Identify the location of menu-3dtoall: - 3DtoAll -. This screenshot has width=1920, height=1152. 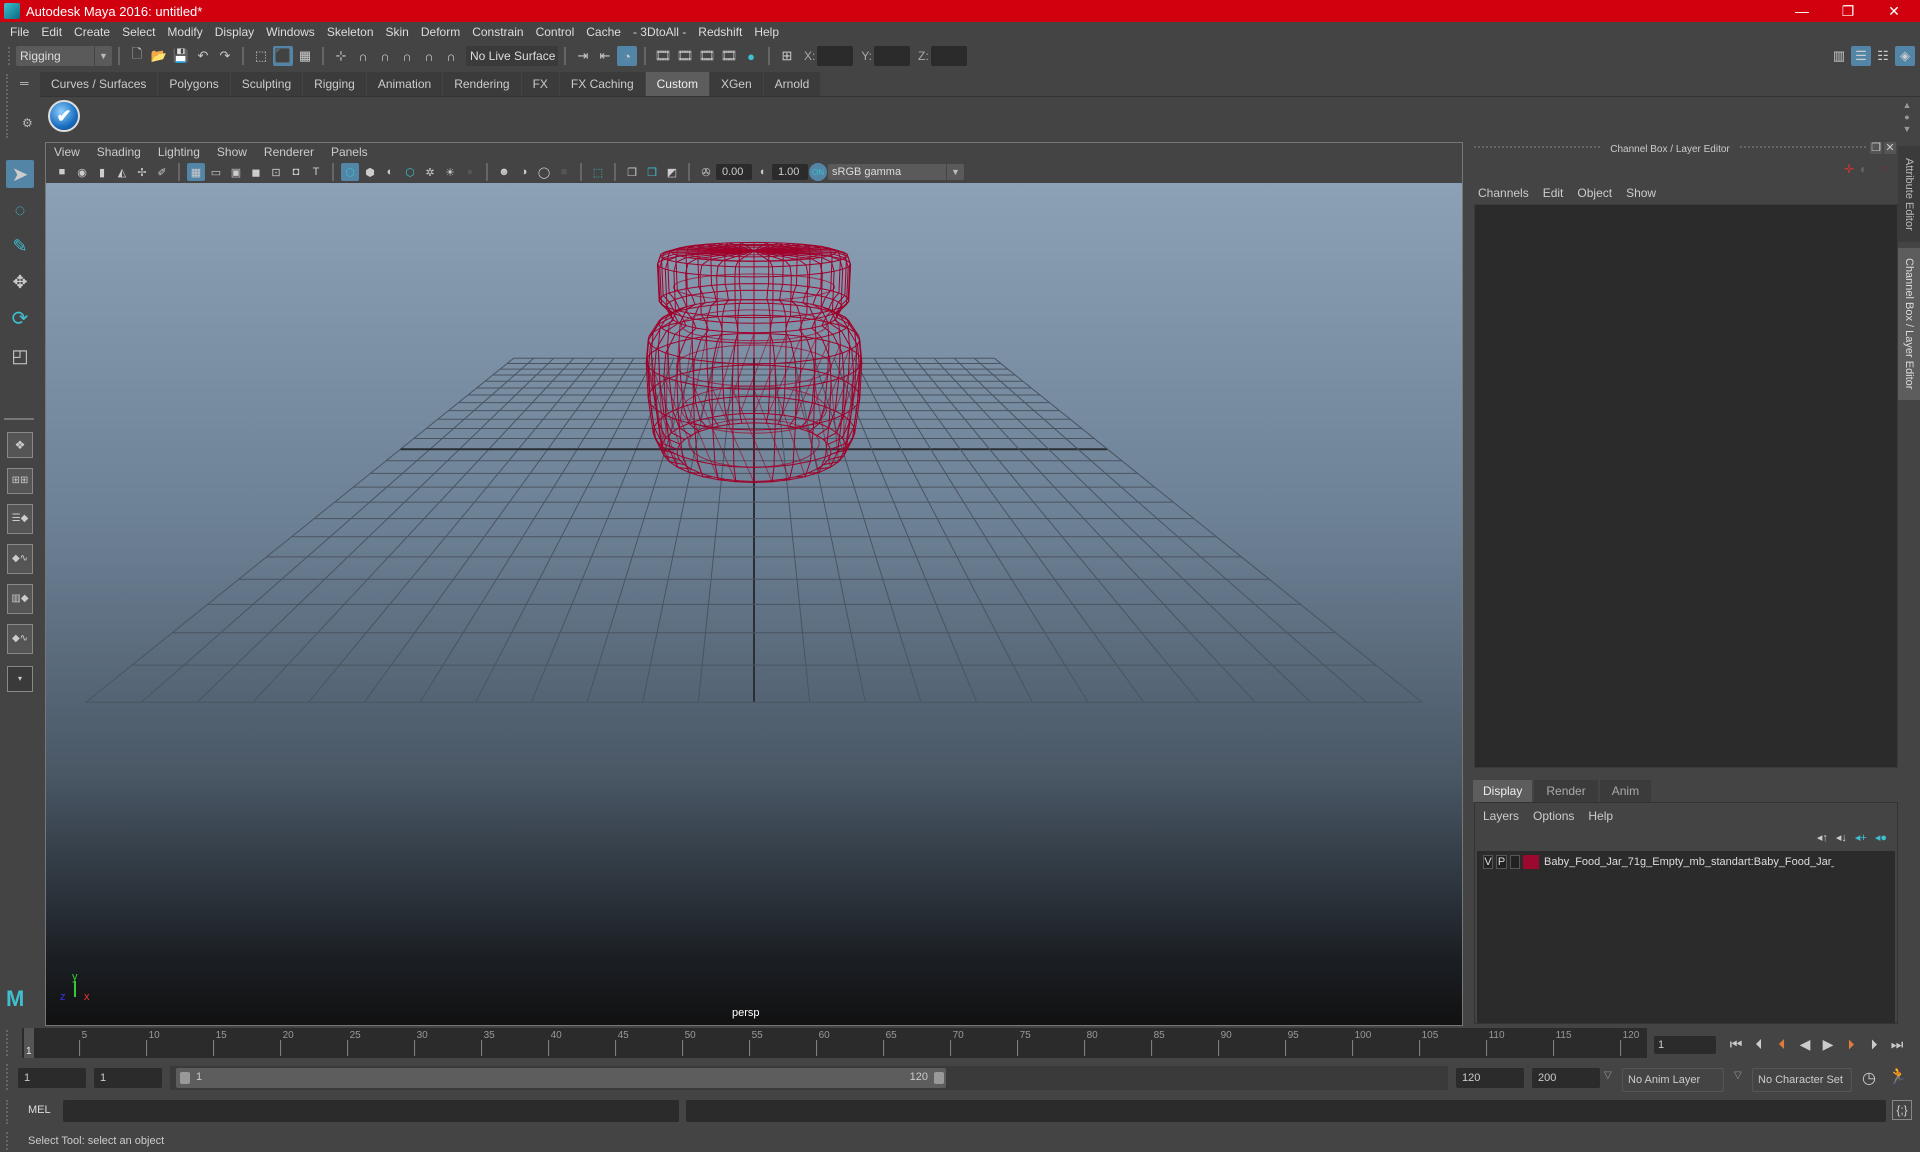
(659, 32).